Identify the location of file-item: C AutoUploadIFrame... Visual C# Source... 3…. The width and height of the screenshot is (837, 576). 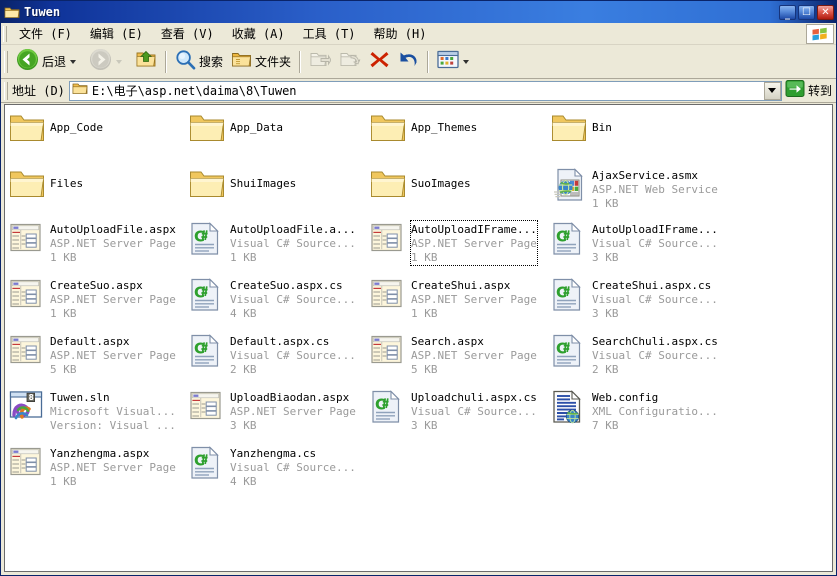
(640, 246).